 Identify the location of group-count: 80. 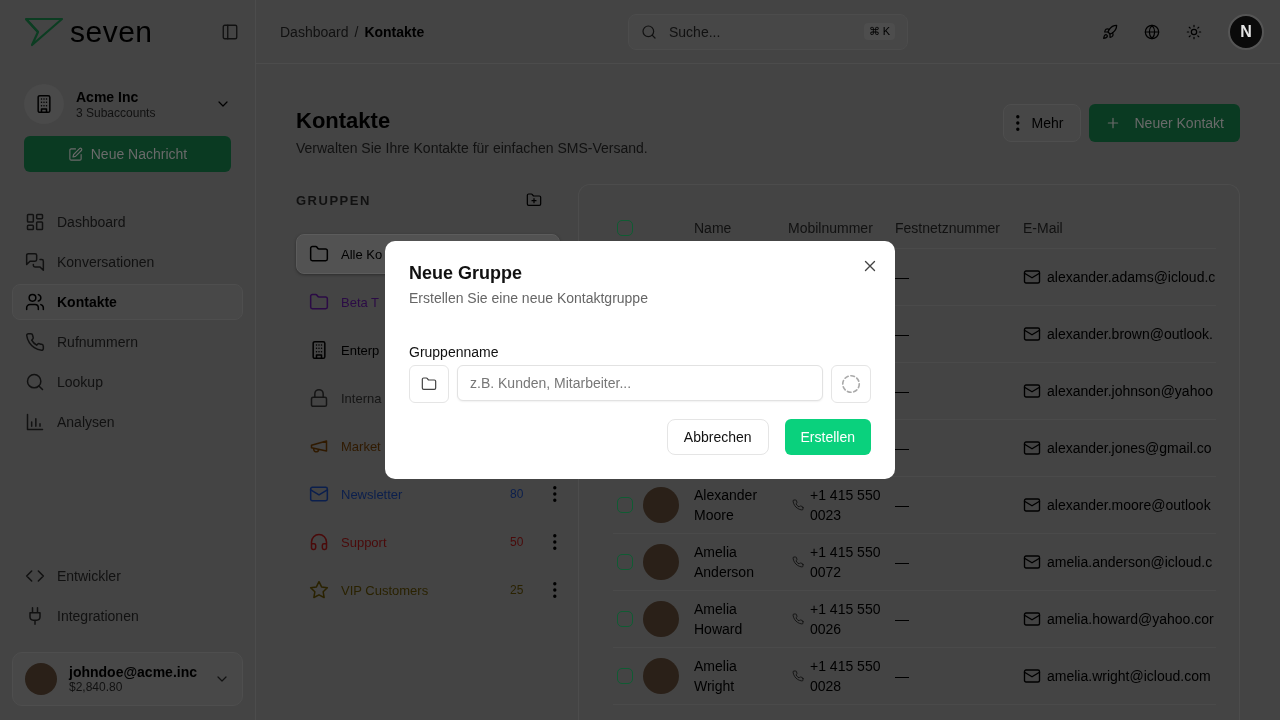
(516, 494).